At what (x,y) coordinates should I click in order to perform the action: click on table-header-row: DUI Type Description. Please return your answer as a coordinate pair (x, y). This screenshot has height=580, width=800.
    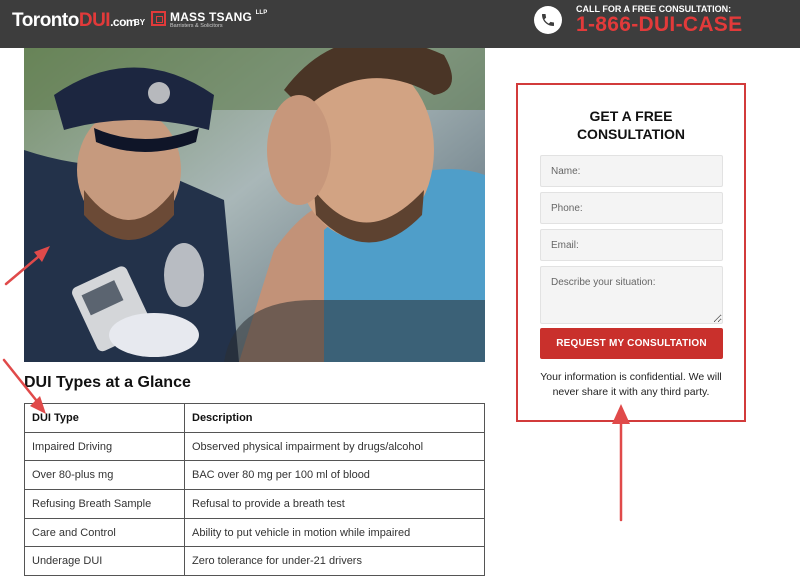
    Looking at the image, I should click on (254, 418).